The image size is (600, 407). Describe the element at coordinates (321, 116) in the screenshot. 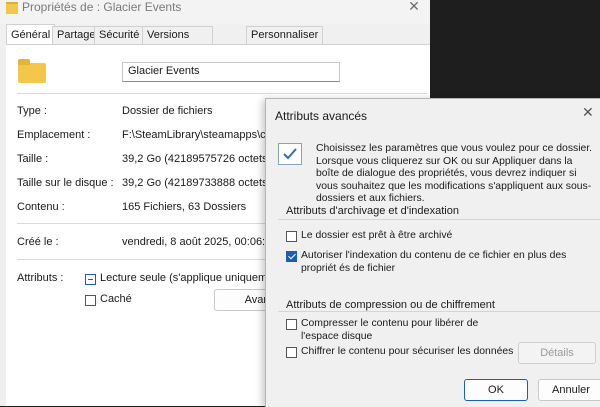

I see `dialog-title: Attributs avancés` at that location.